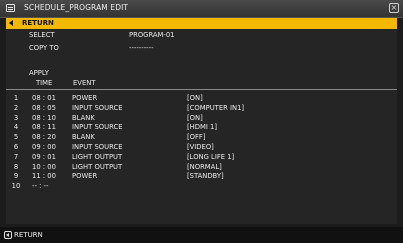  What do you see at coordinates (394, 8) in the screenshot?
I see `close-icon: ×` at bounding box center [394, 8].